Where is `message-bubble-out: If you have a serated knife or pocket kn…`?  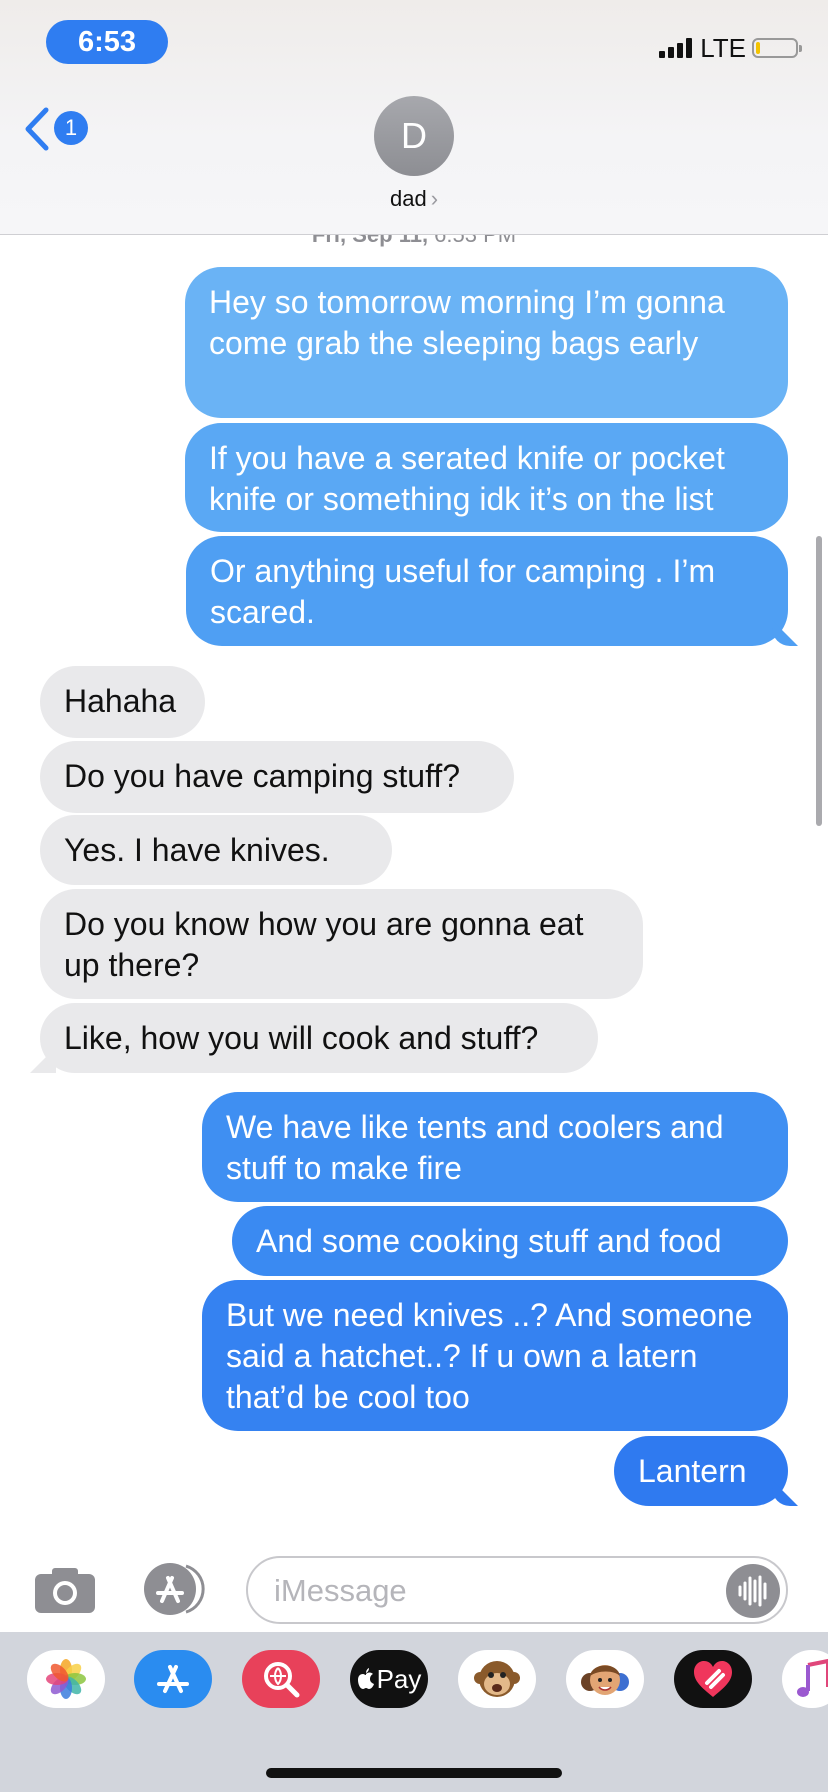
message-bubble-out: If you have a serated knife or pocket kn… is located at coordinates (486, 477).